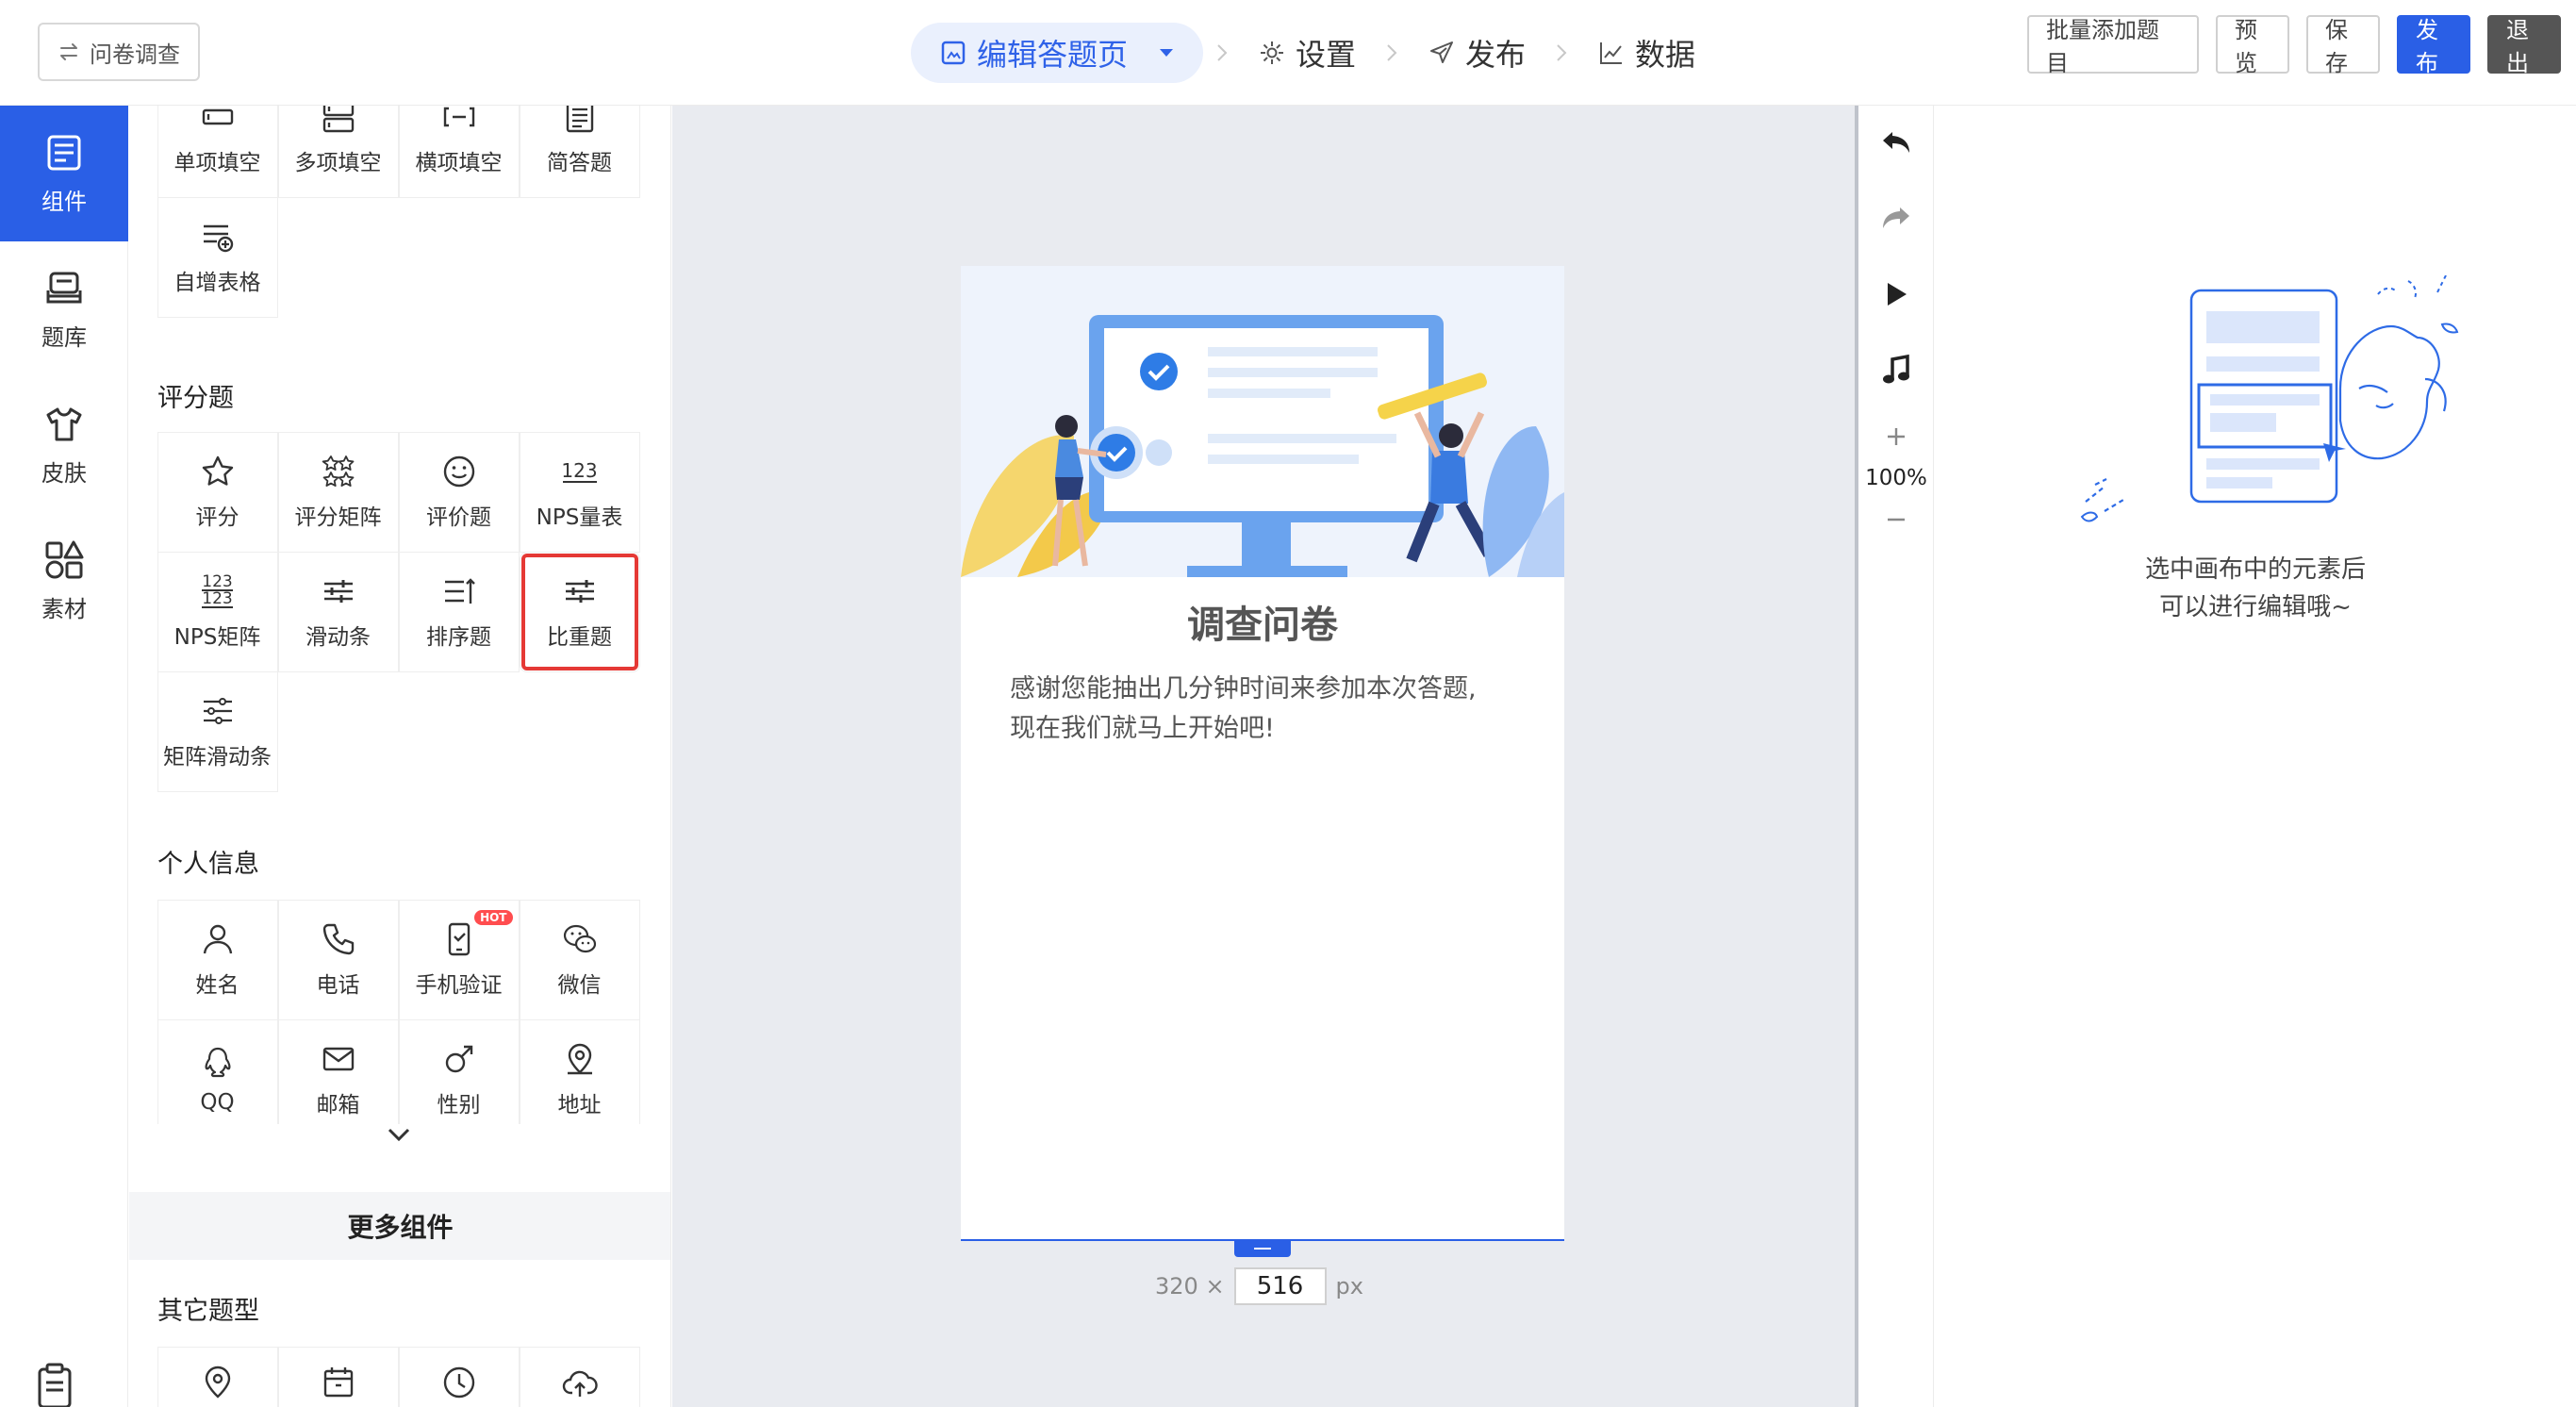 The height and width of the screenshot is (1407, 2576). What do you see at coordinates (579, 1079) in the screenshot?
I see `component-address: 地址` at bounding box center [579, 1079].